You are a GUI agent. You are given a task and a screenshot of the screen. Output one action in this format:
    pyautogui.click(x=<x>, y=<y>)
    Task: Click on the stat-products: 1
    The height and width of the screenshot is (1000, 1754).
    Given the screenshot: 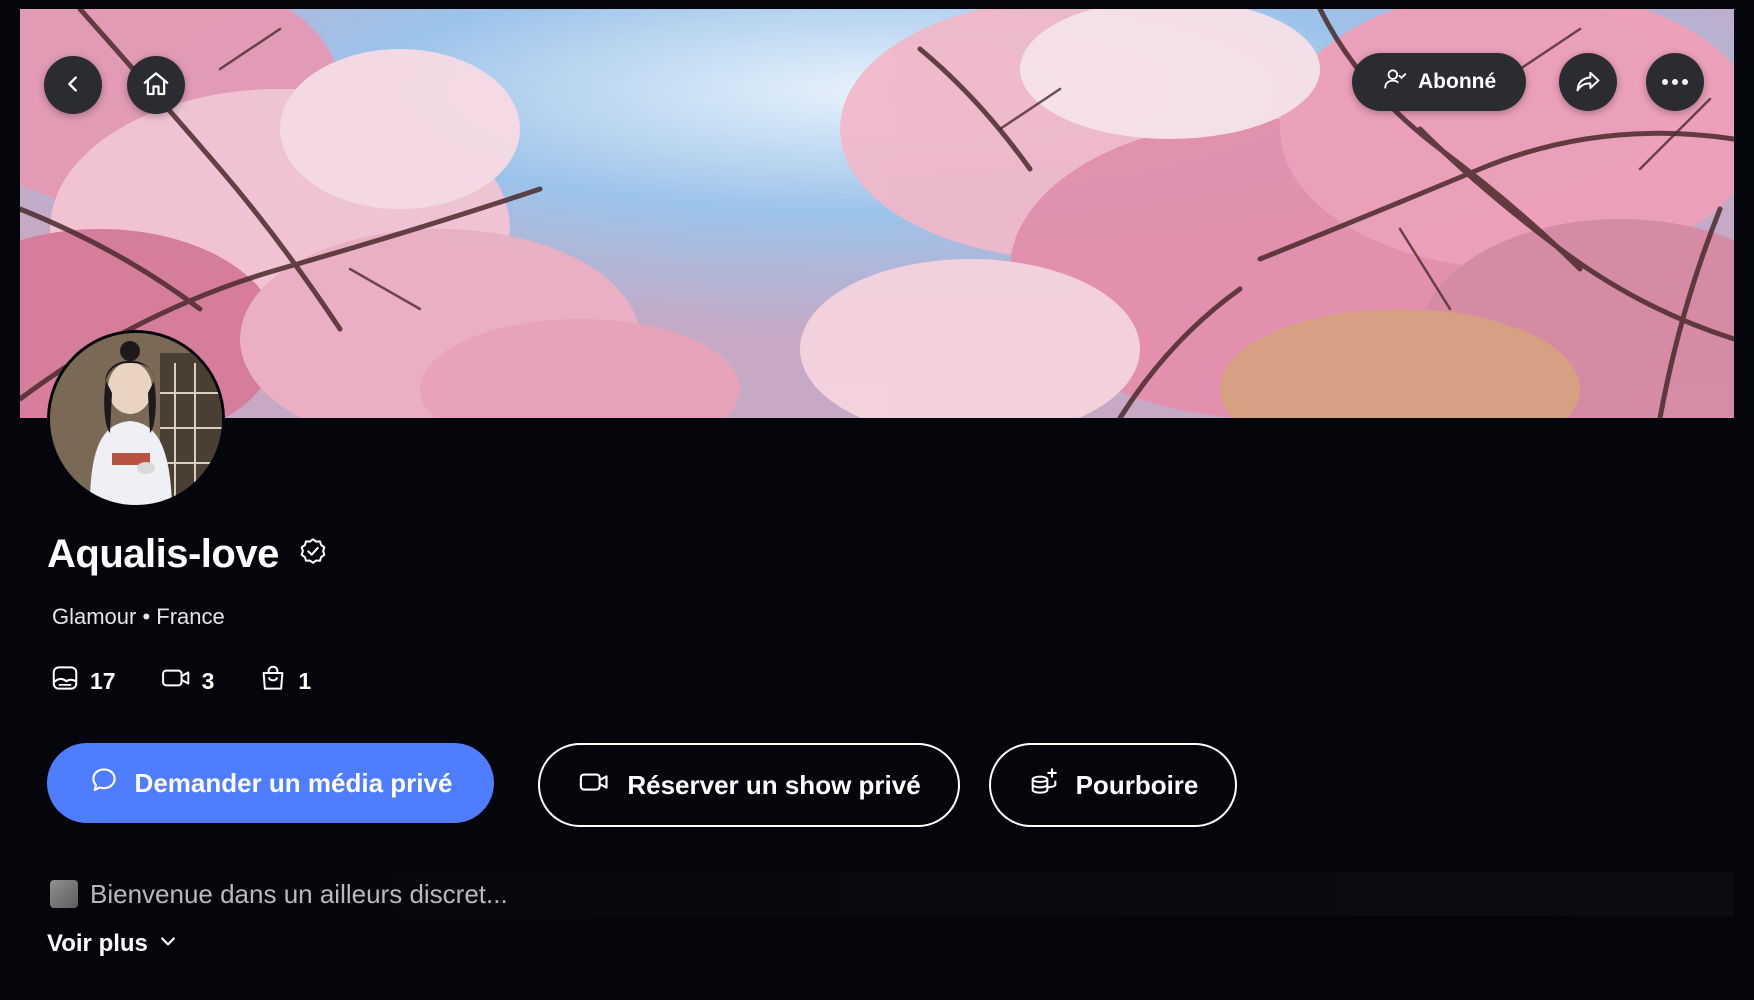 What is the action you would take?
    pyautogui.click(x=284, y=681)
    